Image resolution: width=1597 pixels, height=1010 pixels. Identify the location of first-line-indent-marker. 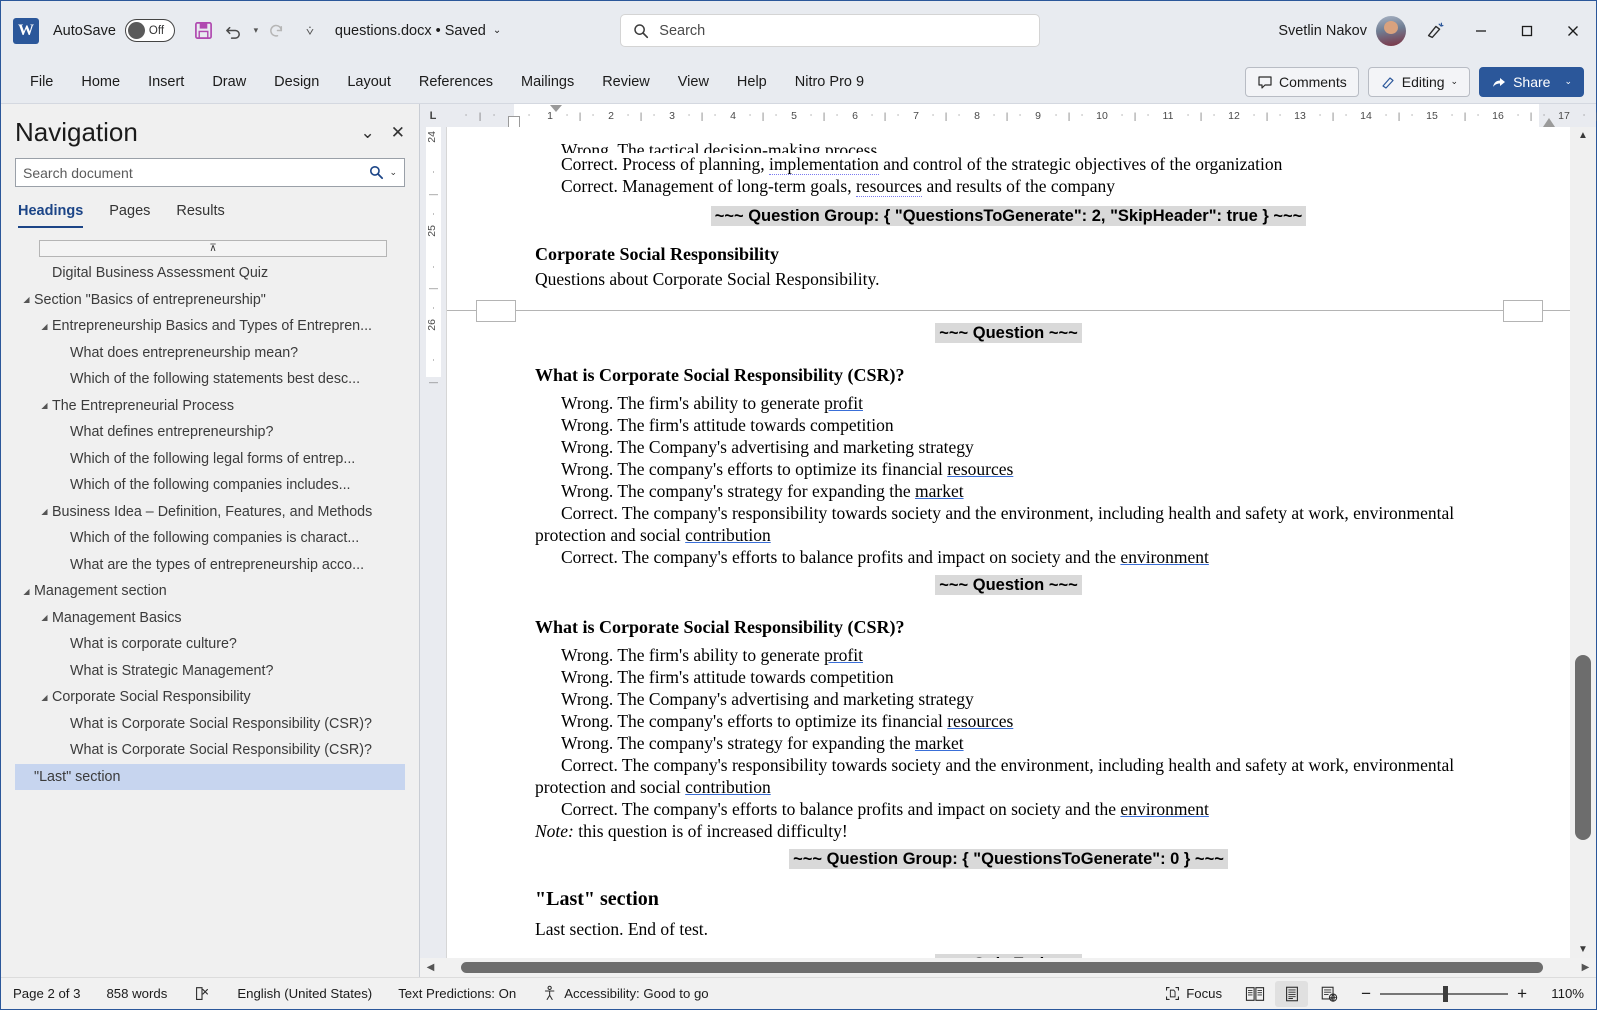
(556, 108).